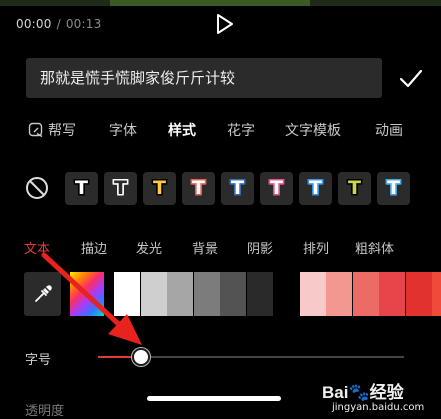 The width and height of the screenshot is (441, 419). What do you see at coordinates (94, 247) in the screenshot?
I see `subtab-stroke: 描边` at bounding box center [94, 247].